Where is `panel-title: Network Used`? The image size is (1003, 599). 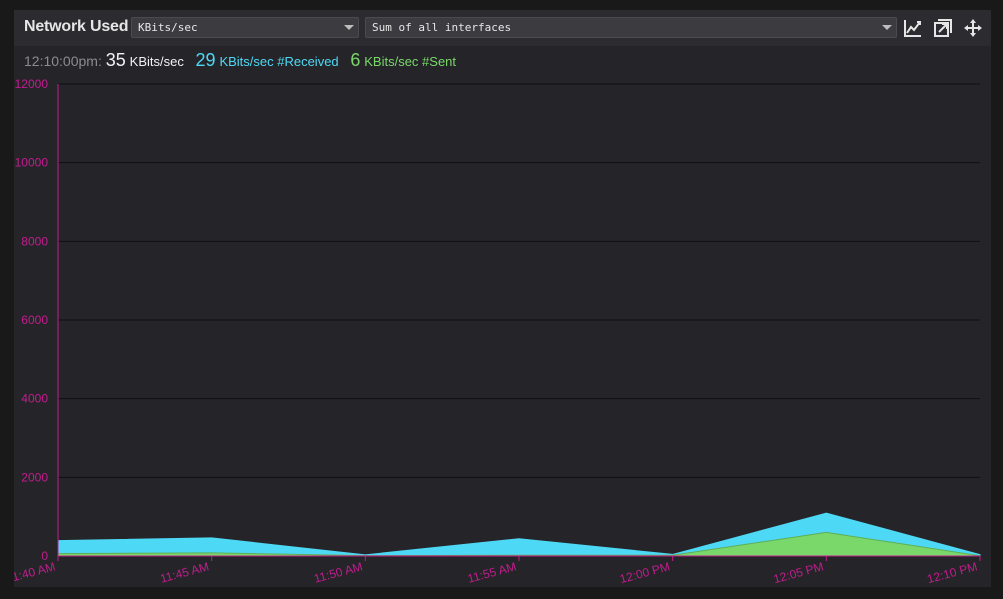
panel-title: Network Used is located at coordinates (76, 26).